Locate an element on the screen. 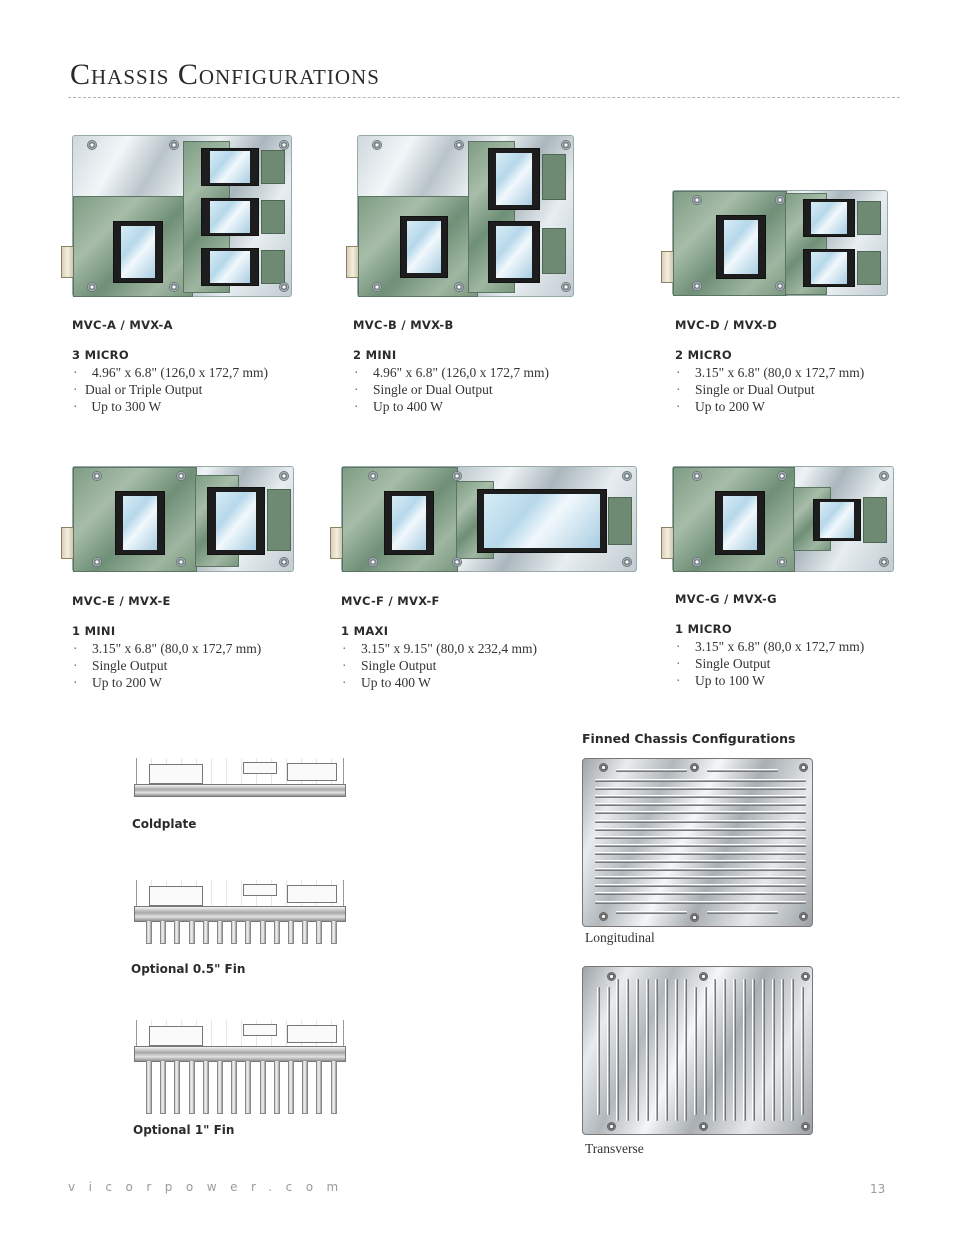  module-type: 3 MICRO is located at coordinates (100, 355).